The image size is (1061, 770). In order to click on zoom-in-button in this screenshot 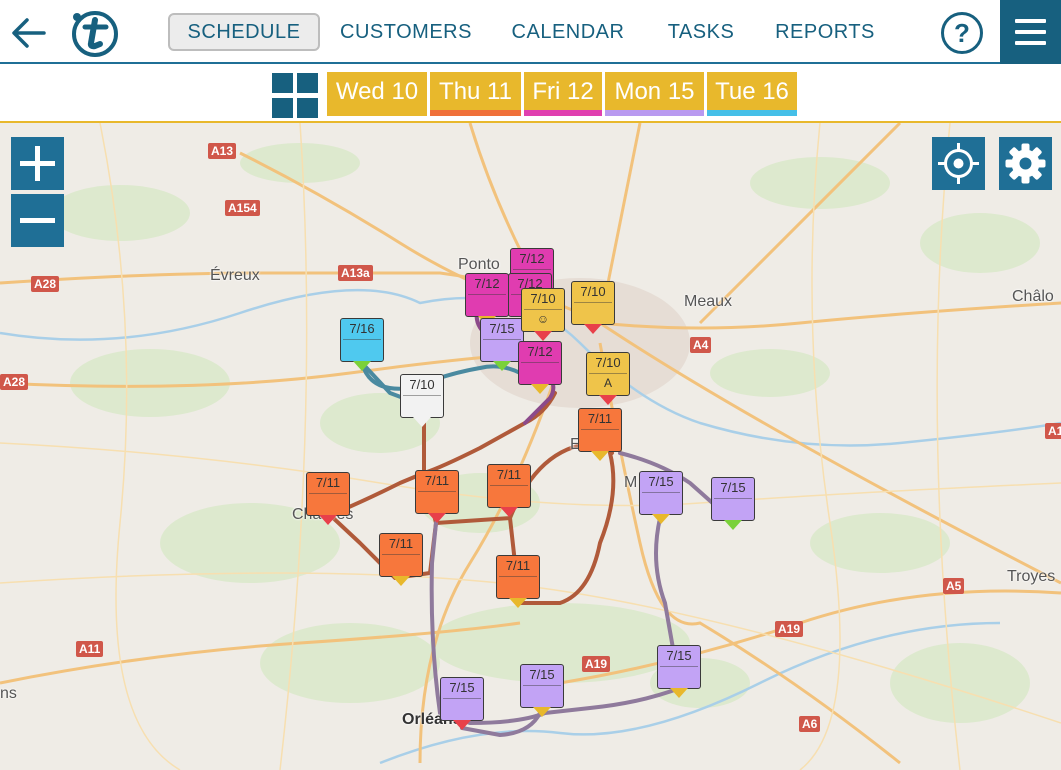, I will do `click(37, 163)`.